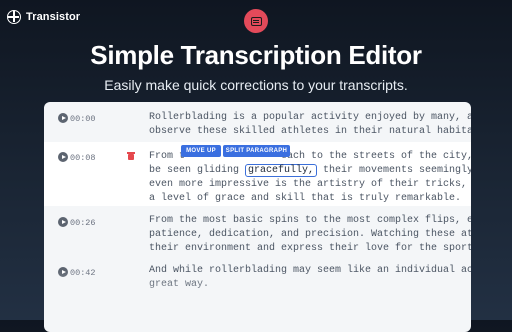 This screenshot has height=332, width=512. Describe the element at coordinates (83, 158) in the screenshot. I see `timestamp: 00:08` at that location.